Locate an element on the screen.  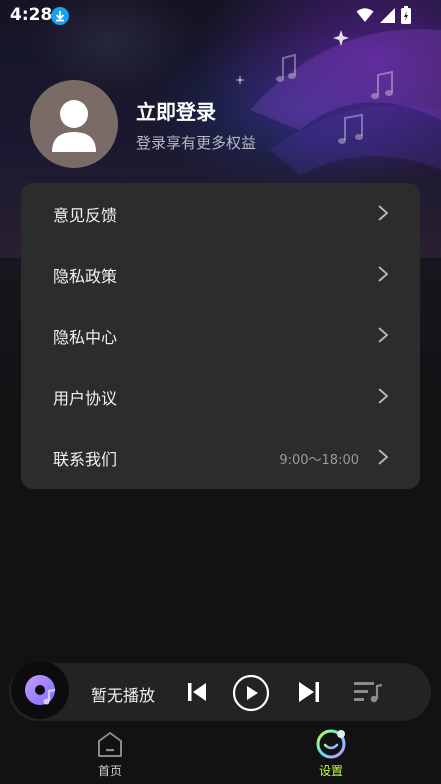
login-subtitle: 登录享有更多权益 is located at coordinates (196, 143).